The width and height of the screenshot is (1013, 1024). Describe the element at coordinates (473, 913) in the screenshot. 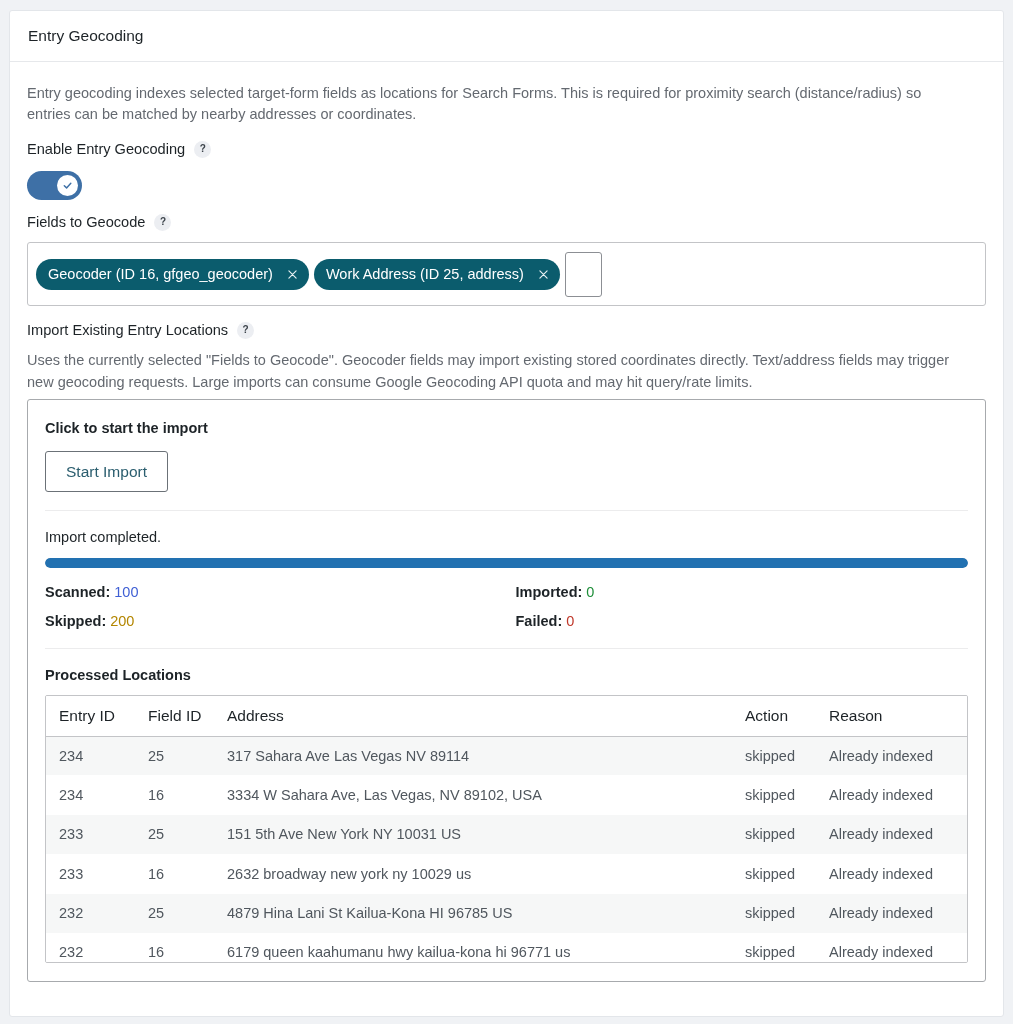

I see `table-cell: 4879 Hina Lani St Kailua-Kona HI 96785 US` at that location.